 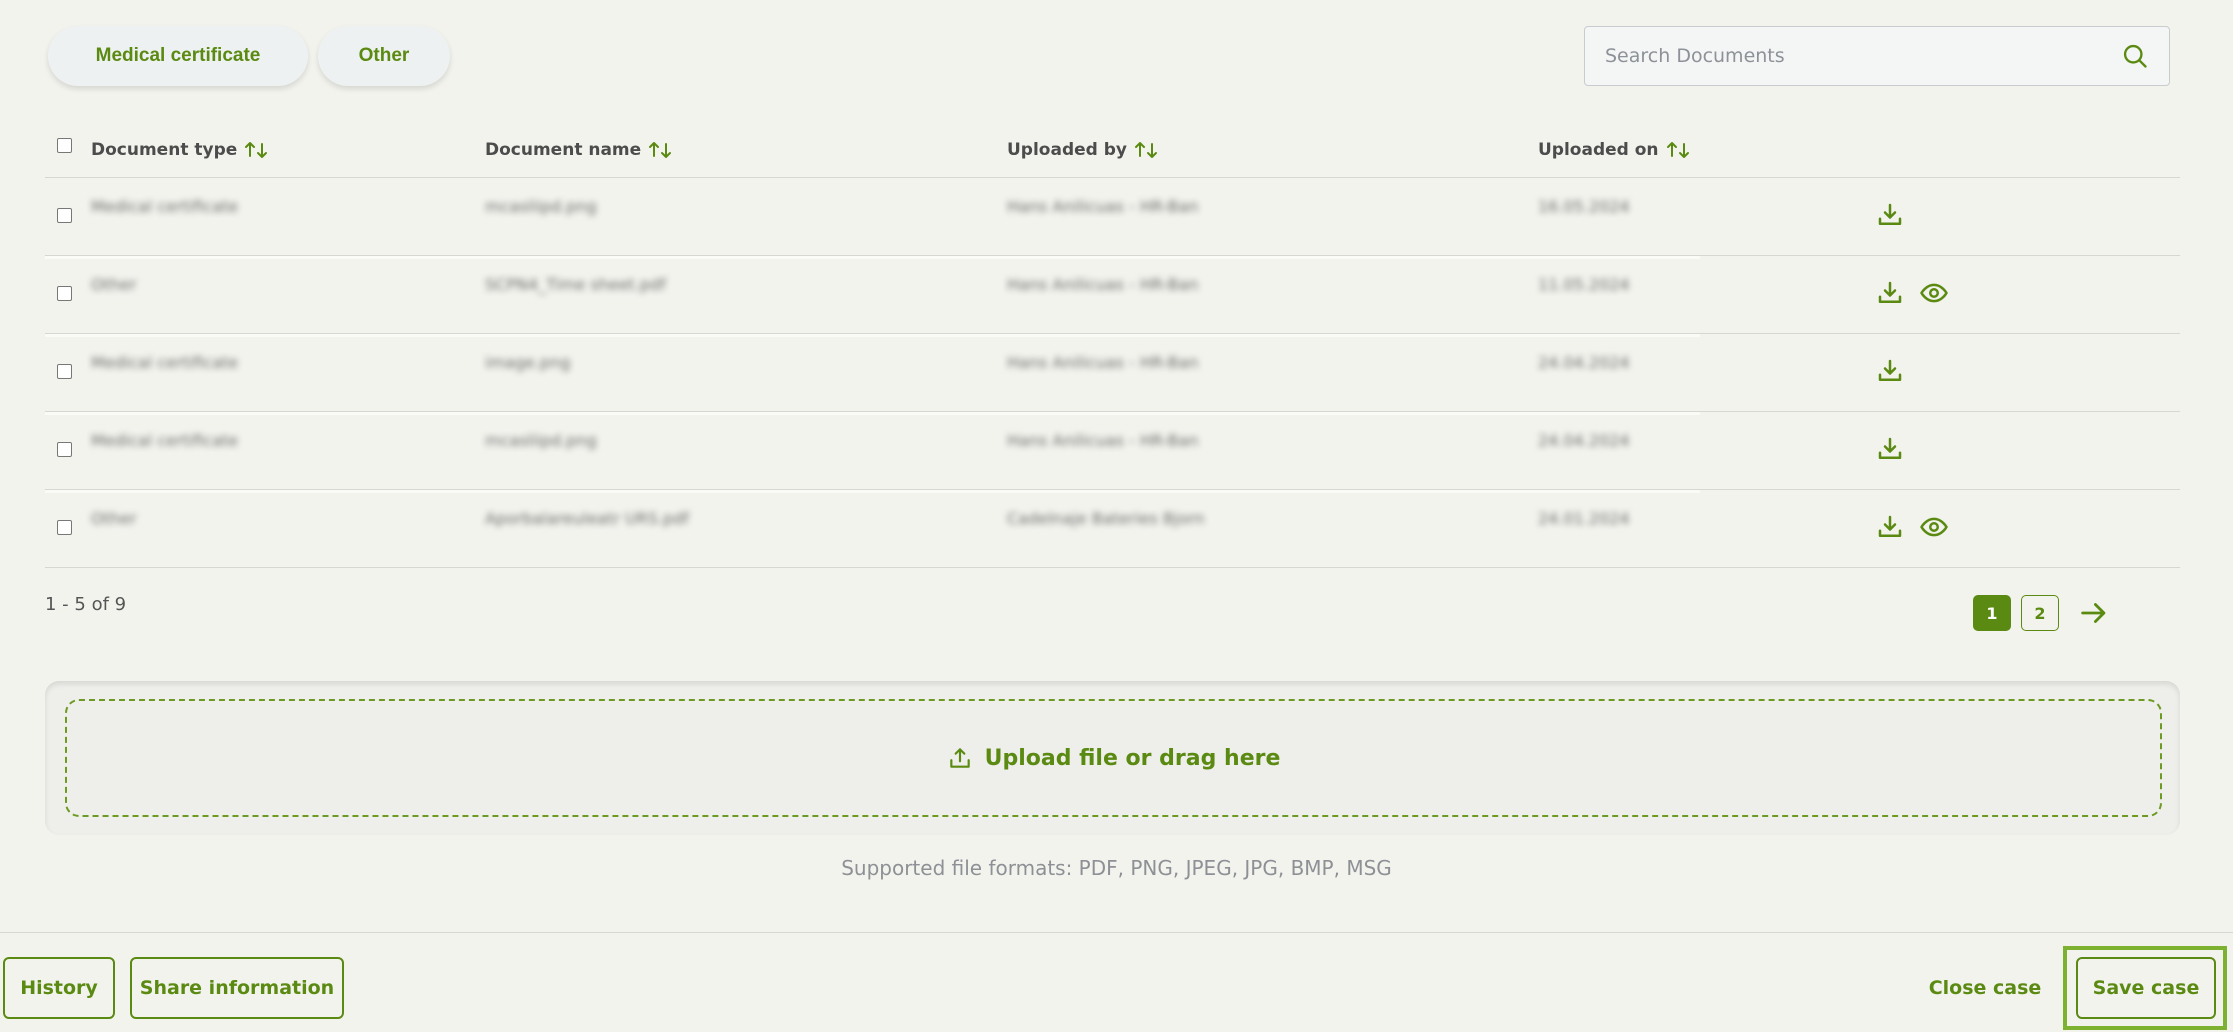 I want to click on pagination: 1 2, so click(x=2042, y=613).